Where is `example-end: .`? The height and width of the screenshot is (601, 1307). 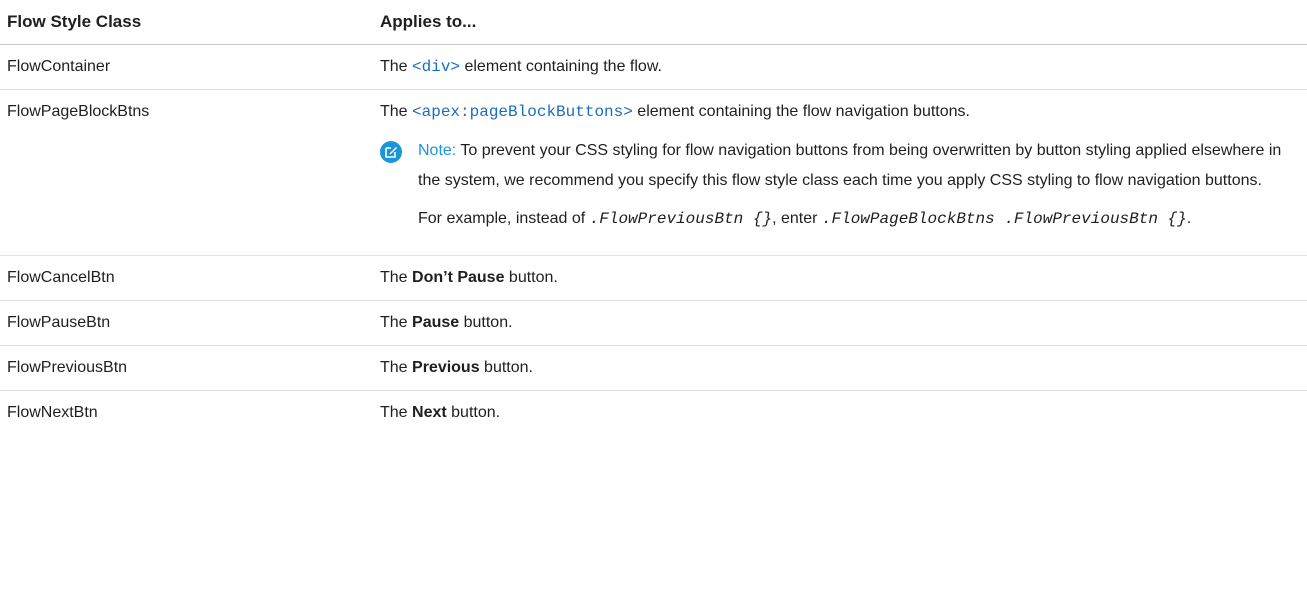
example-end: . is located at coordinates (1189, 218).